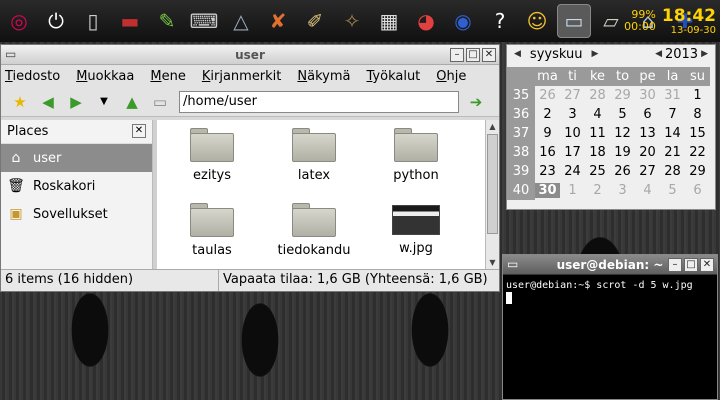 Image resolution: width=720 pixels, height=400 pixels. I want to click on scroll-down-icon: ▼, so click(492, 263).